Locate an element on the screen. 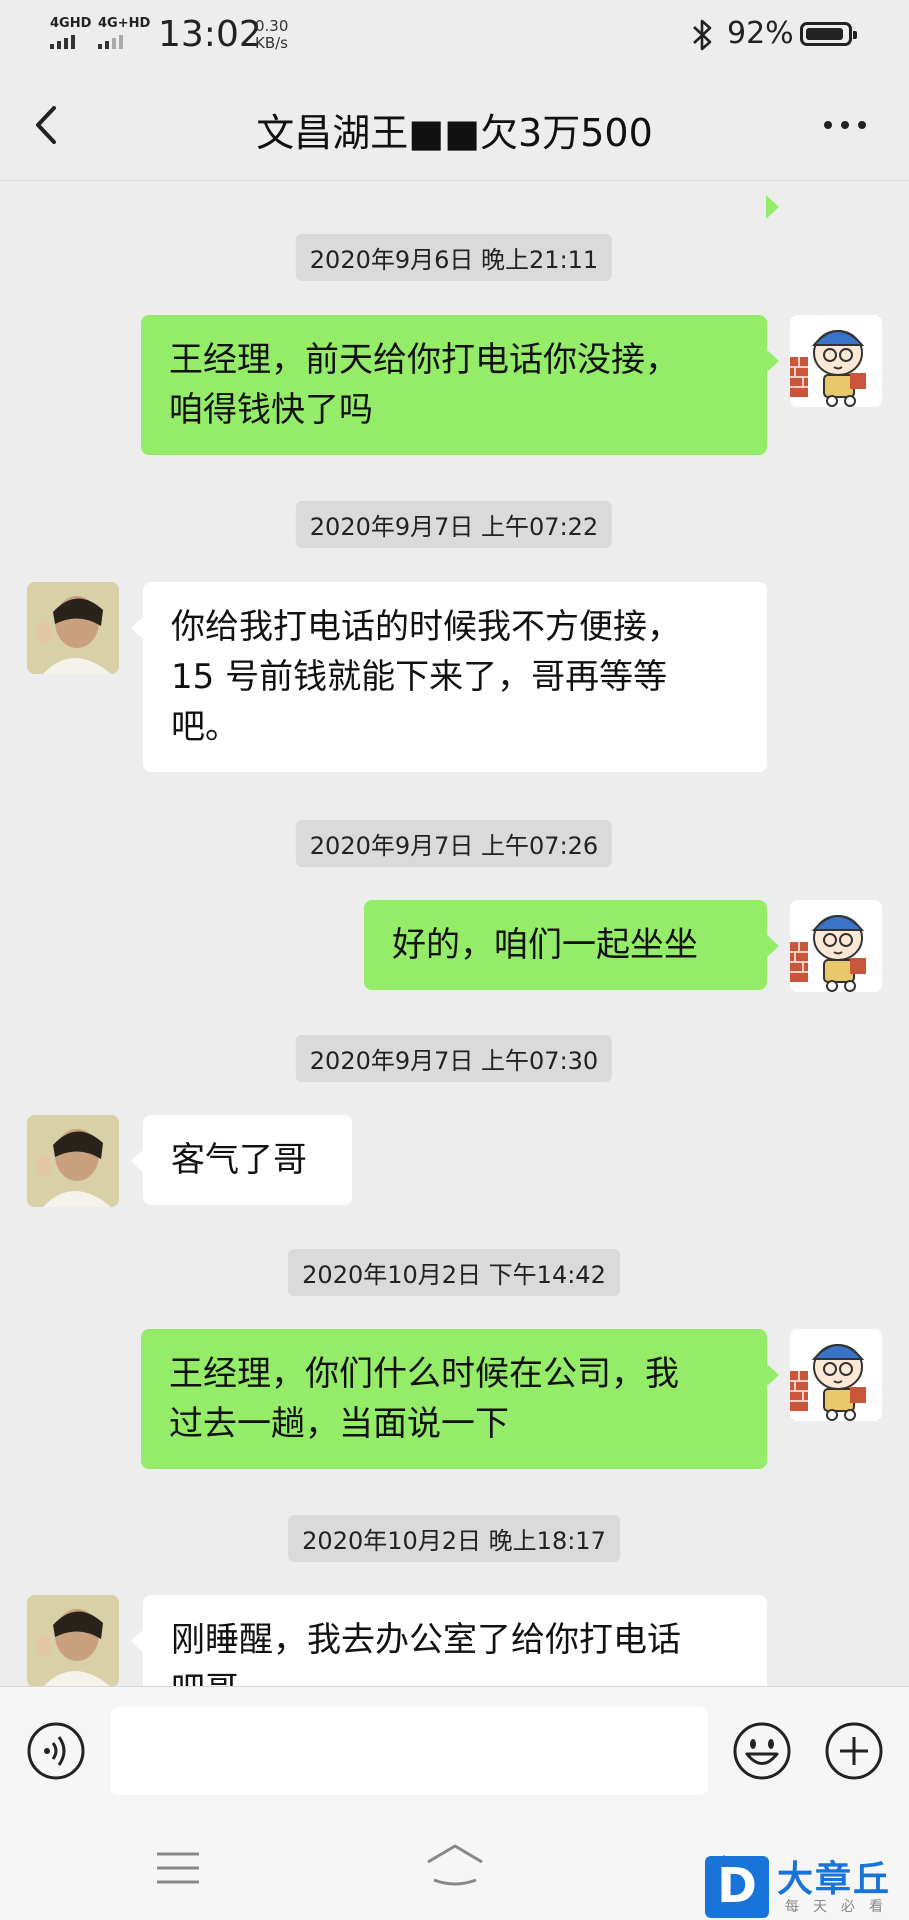  timestamp: 2020年10月2日 晚上18:17 is located at coordinates (454, 1538).